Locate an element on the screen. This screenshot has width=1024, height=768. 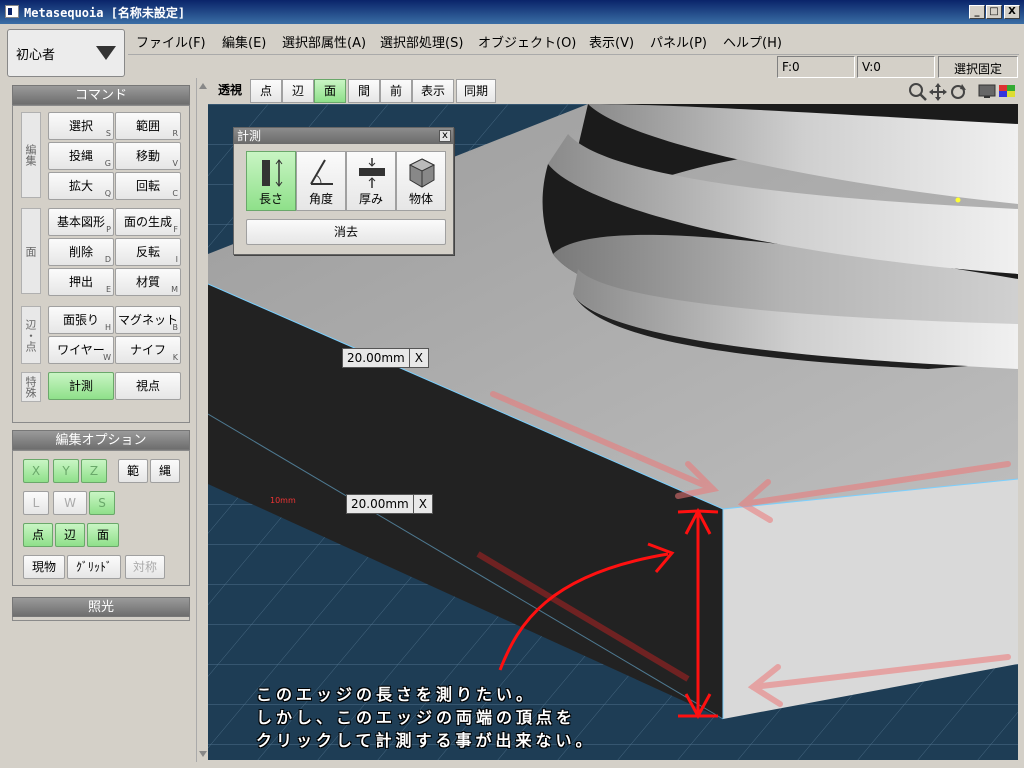
measure-button: 計測 is located at coordinates (81, 386).